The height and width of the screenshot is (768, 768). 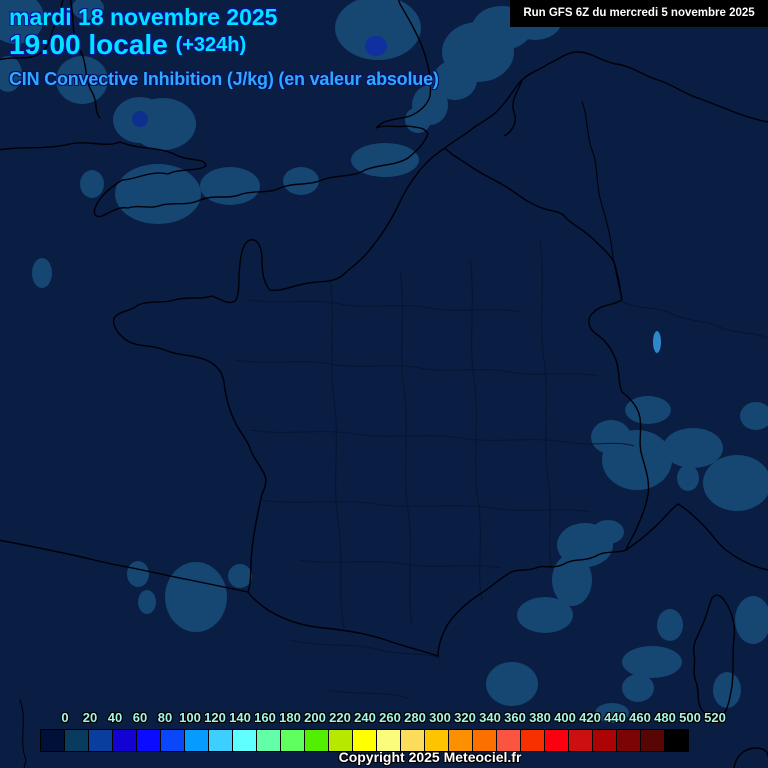 I want to click on model-run-info: Run GFS 6Z du mercredi 5 novembre 2025, so click(x=639, y=13).